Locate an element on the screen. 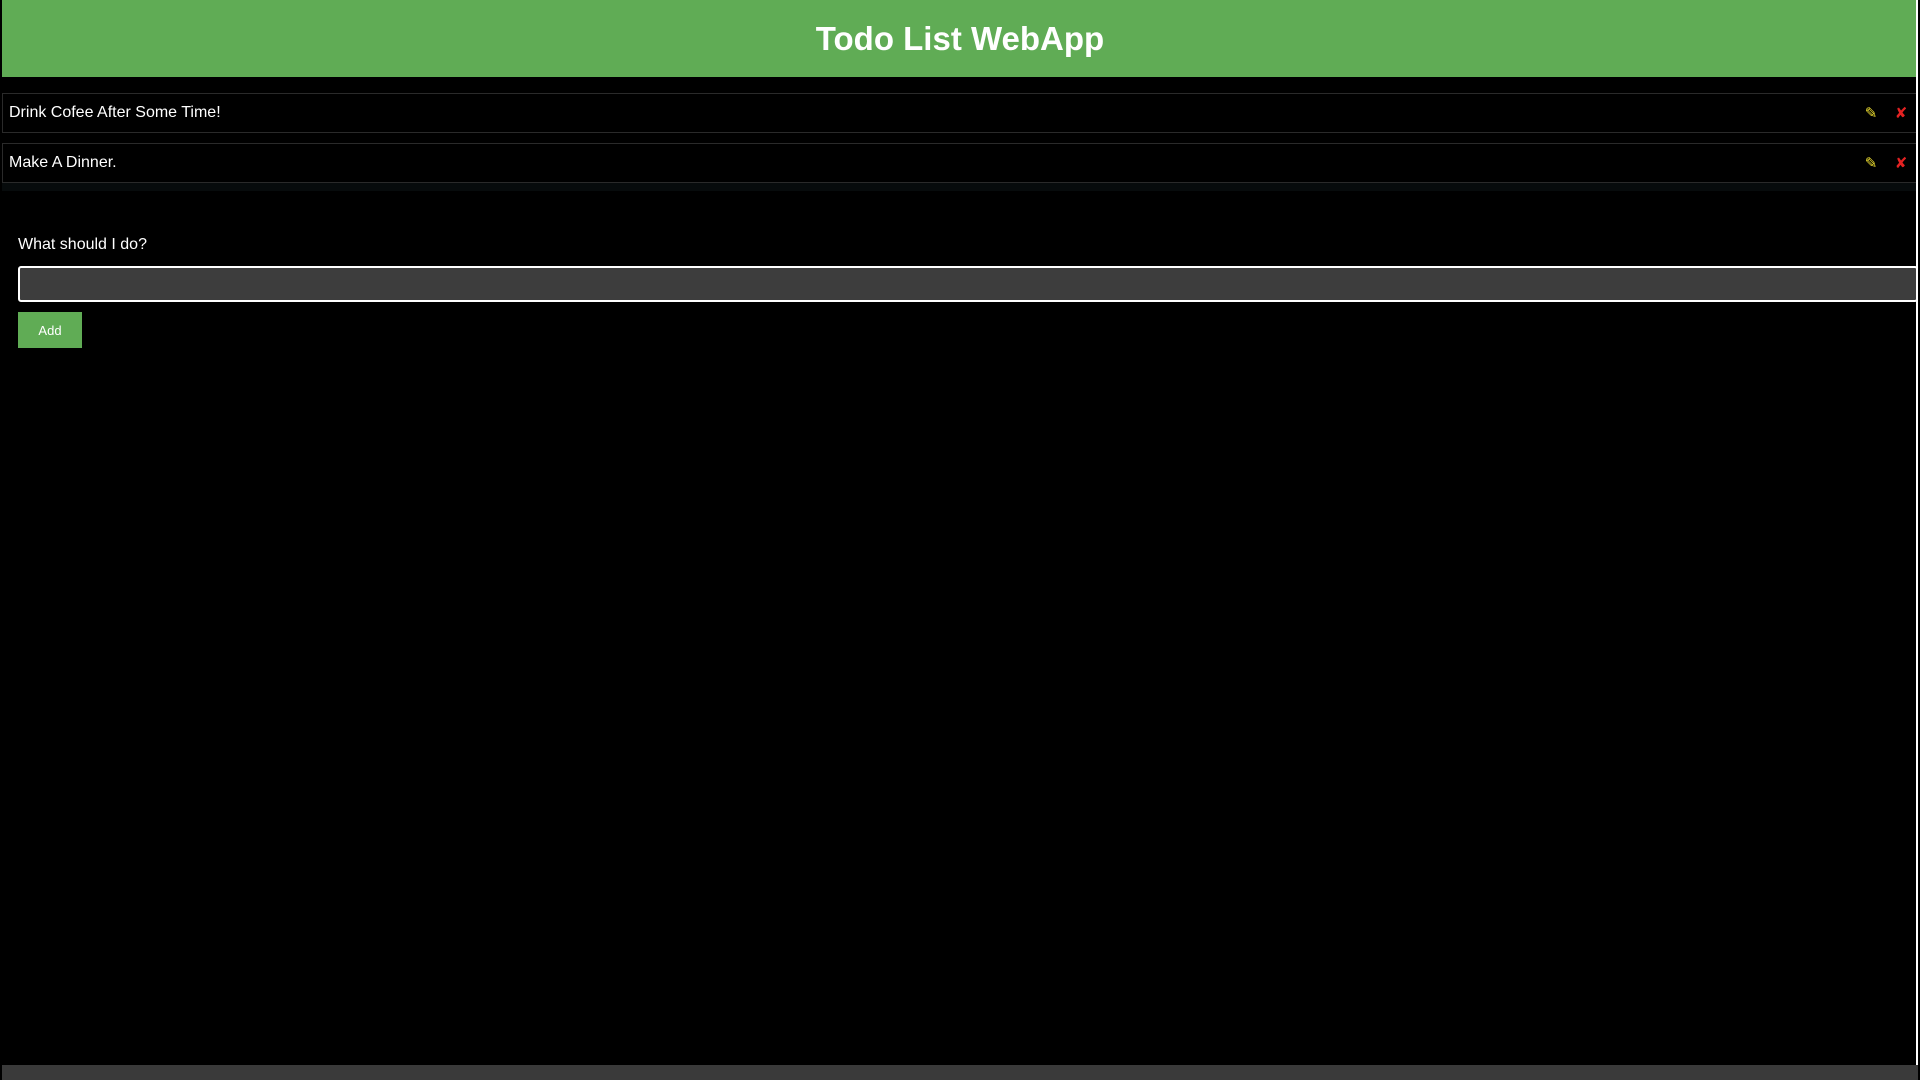 The width and height of the screenshot is (1920, 1080). page-edge is located at coordinates (1917, 532).